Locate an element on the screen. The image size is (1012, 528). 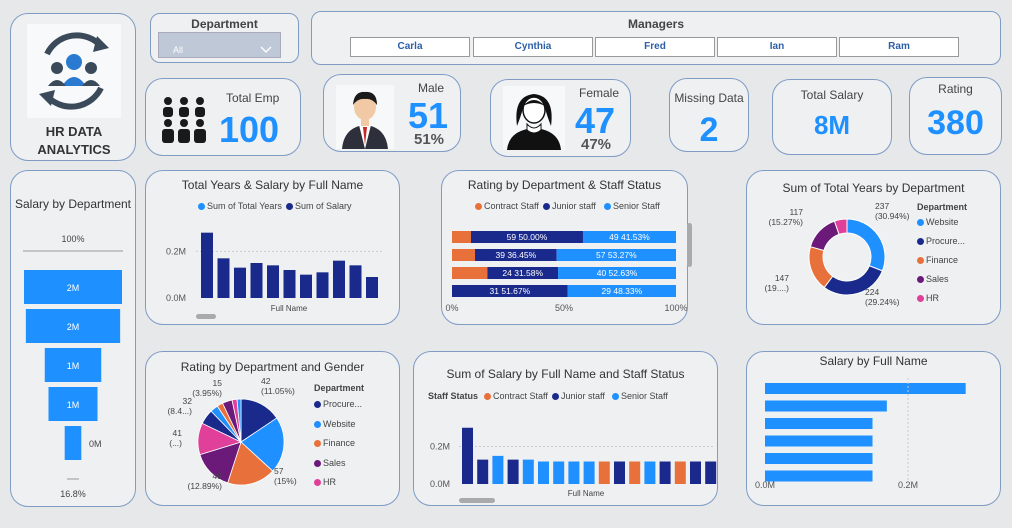
tys-y-tick: 0.0M is located at coordinates (176, 298).